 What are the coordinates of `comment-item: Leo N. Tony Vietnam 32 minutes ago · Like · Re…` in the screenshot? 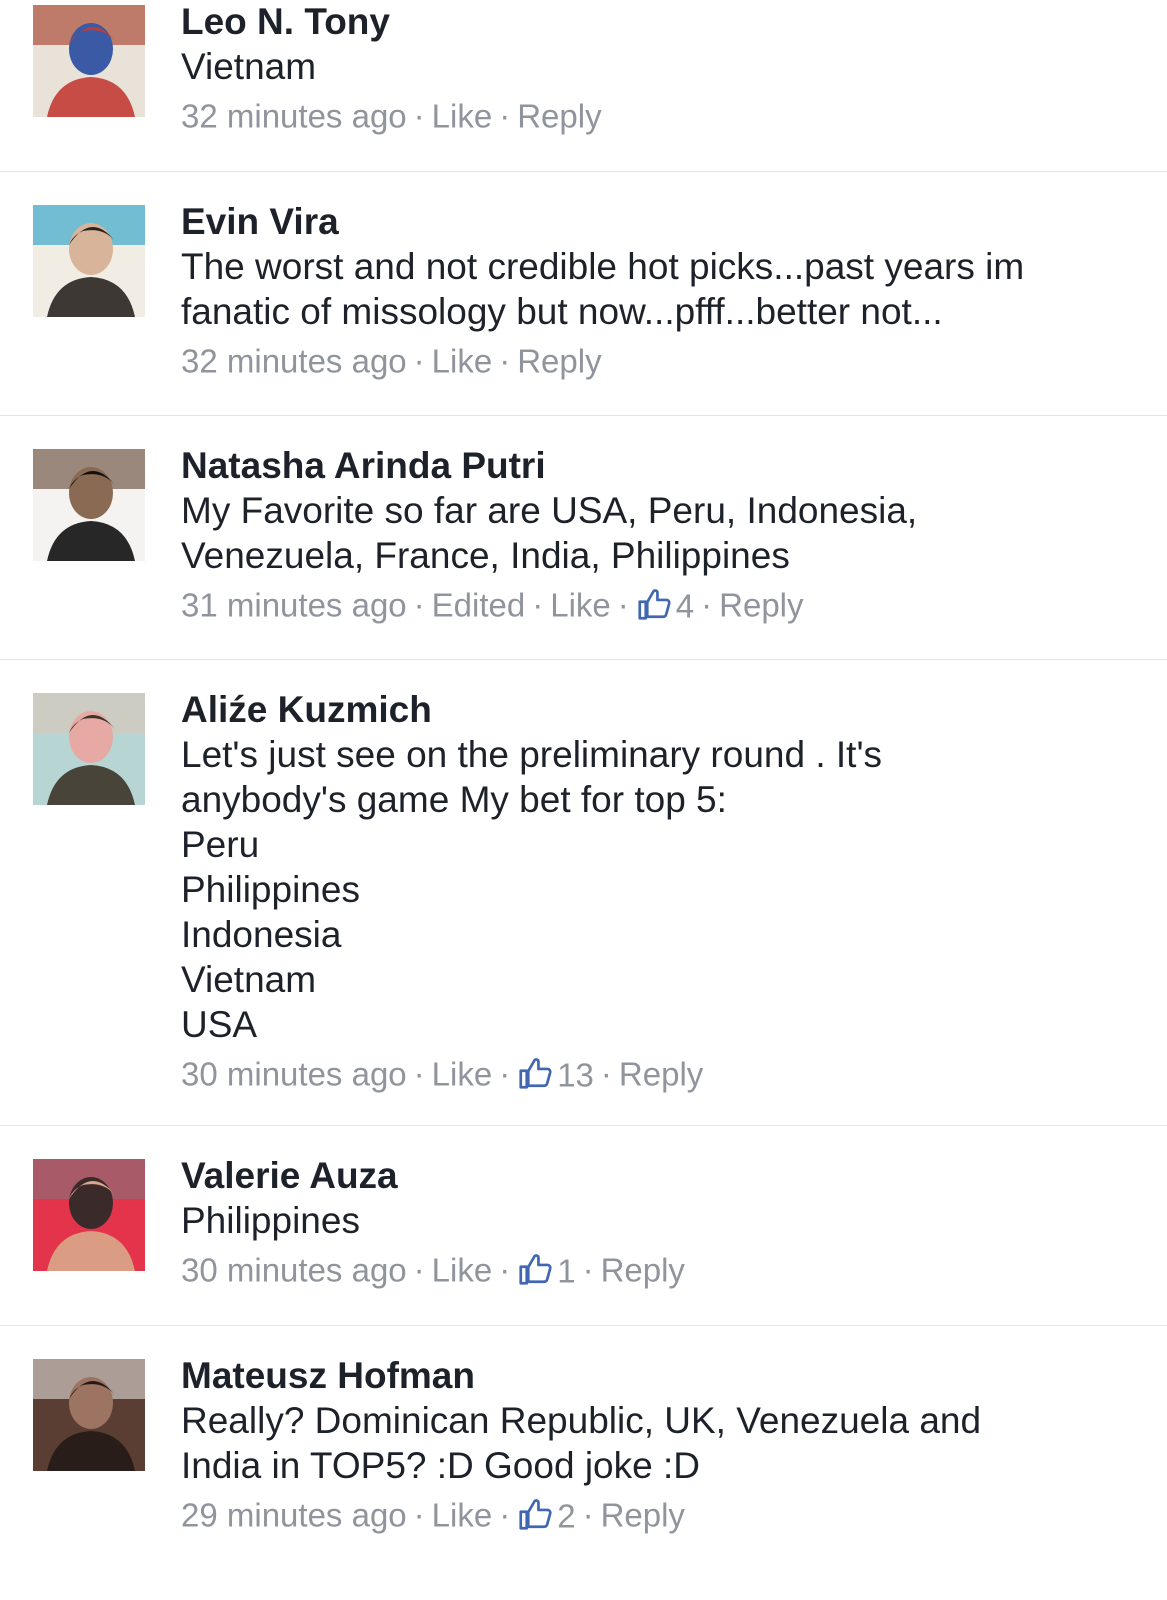 It's located at (583, 86).